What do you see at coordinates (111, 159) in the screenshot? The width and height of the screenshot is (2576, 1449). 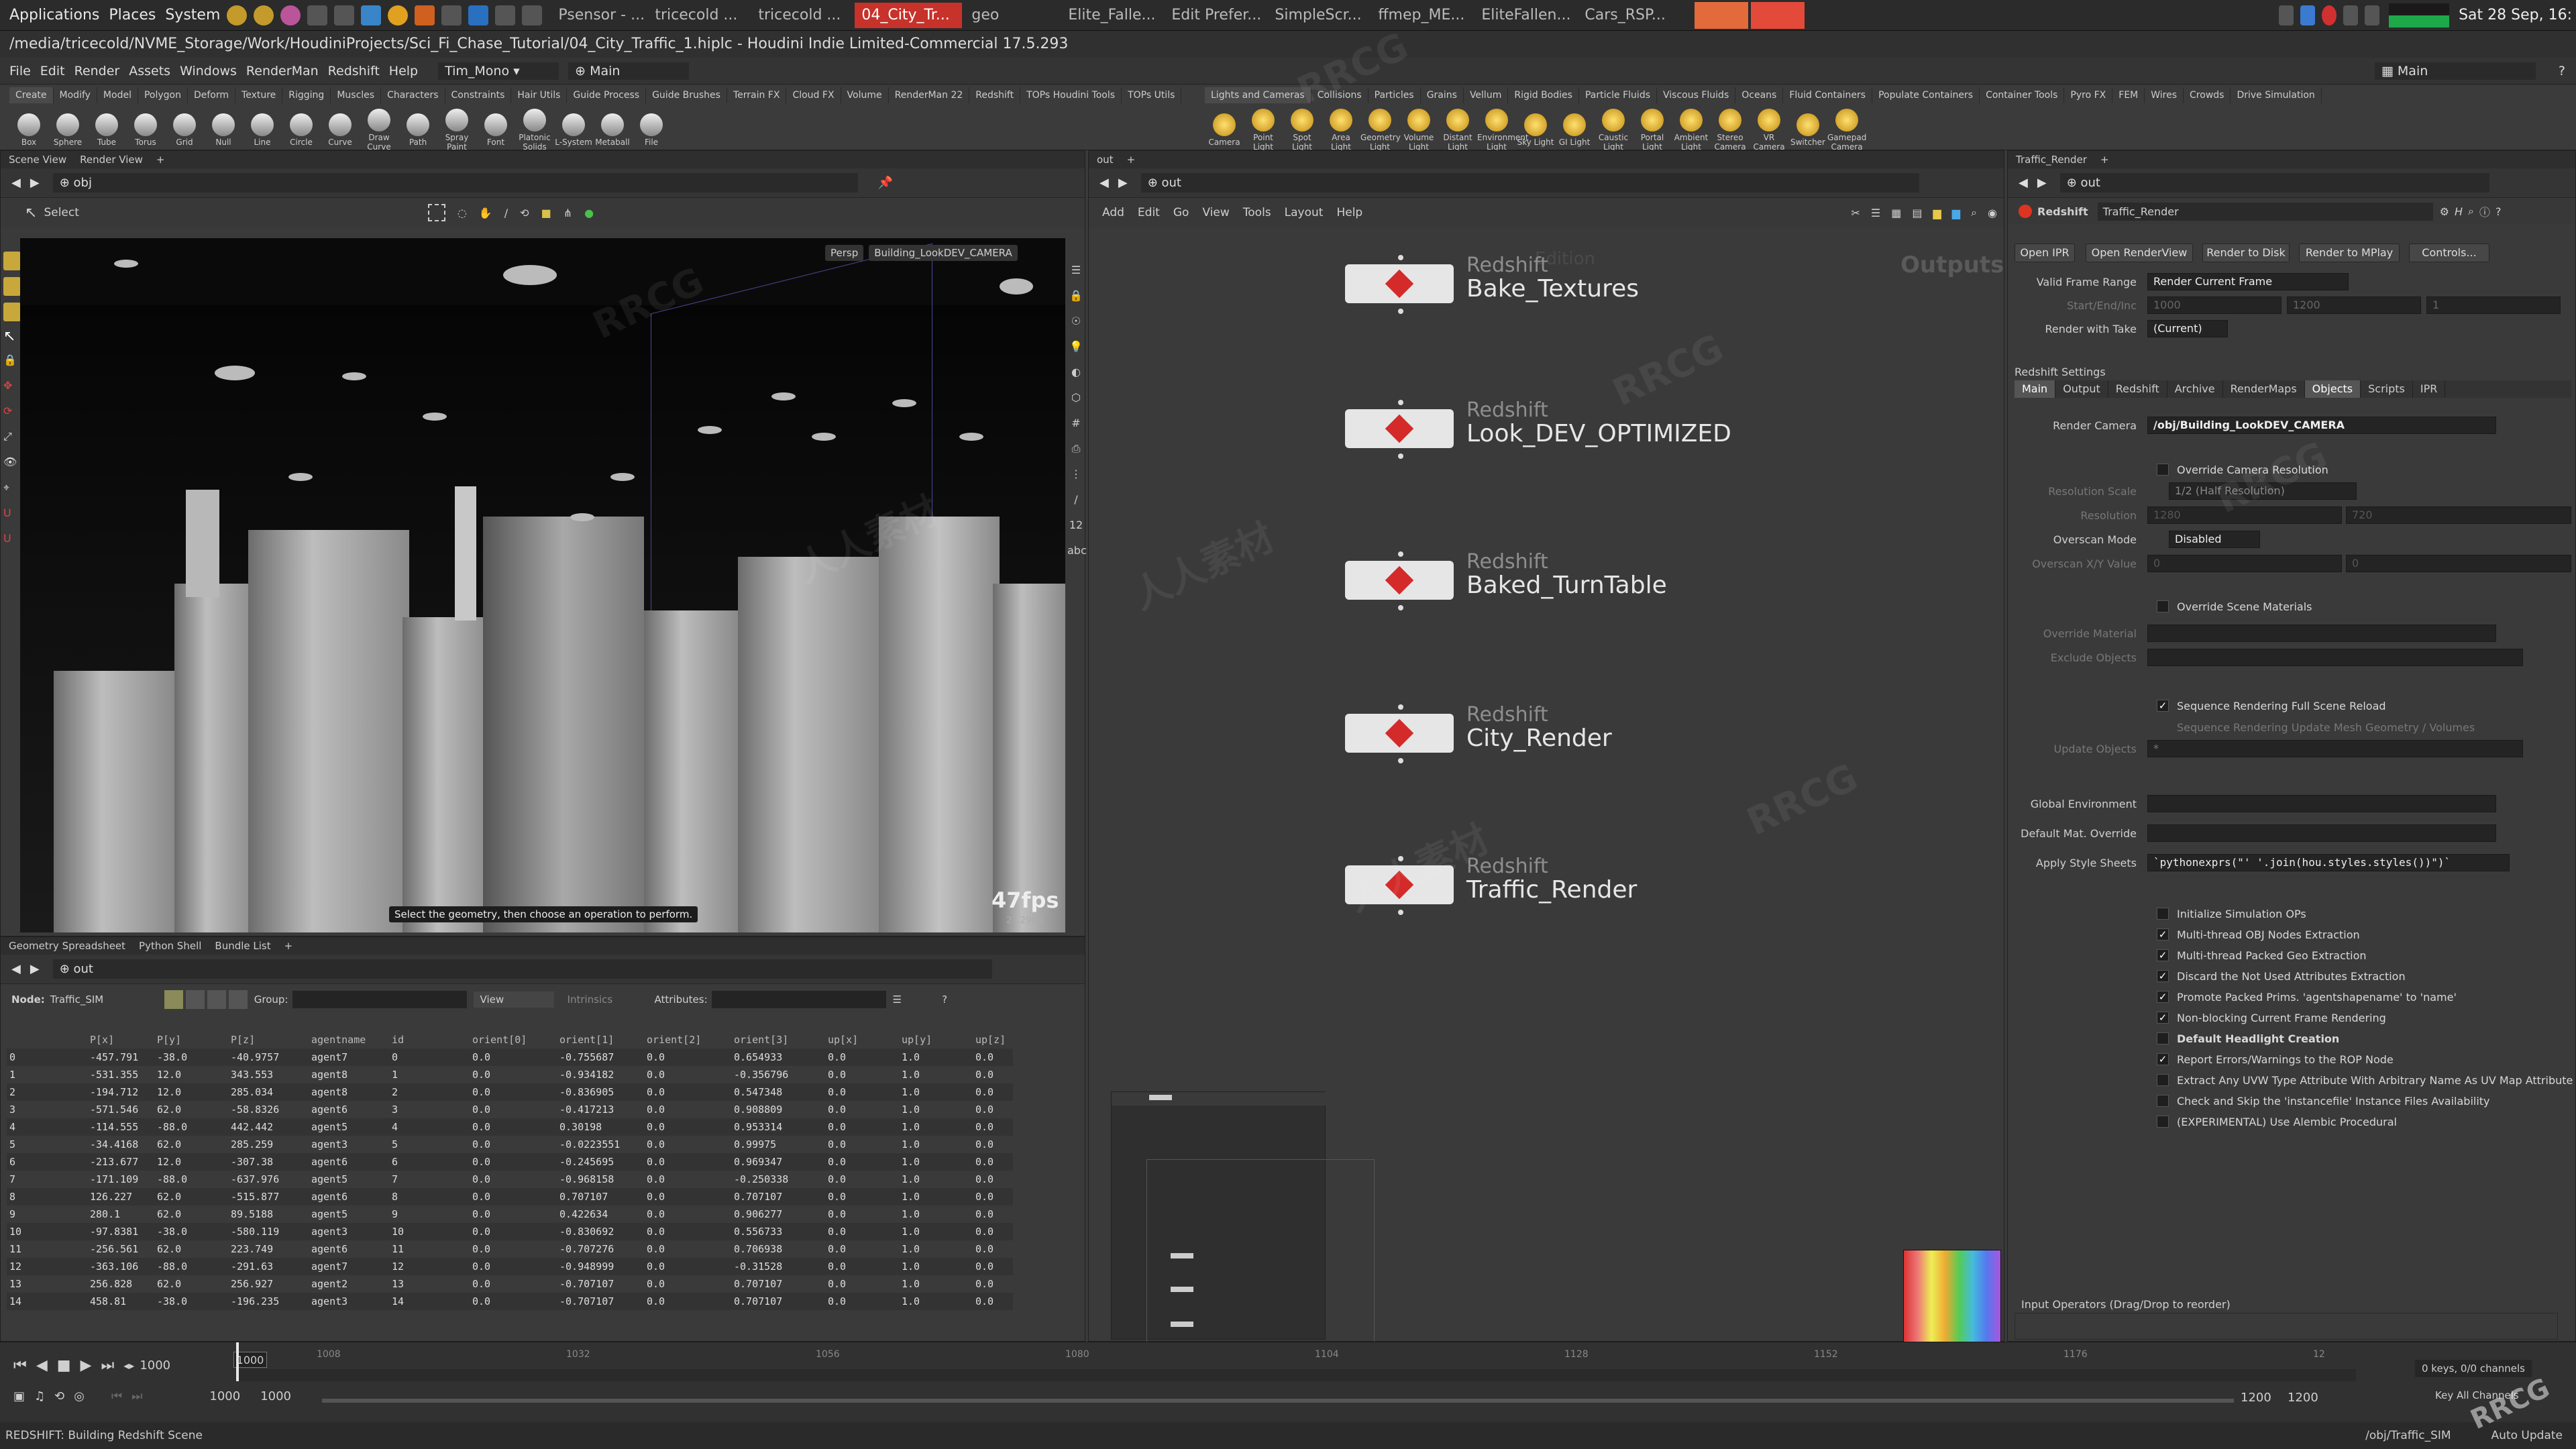 I see `tab-render-view: Render View` at bounding box center [111, 159].